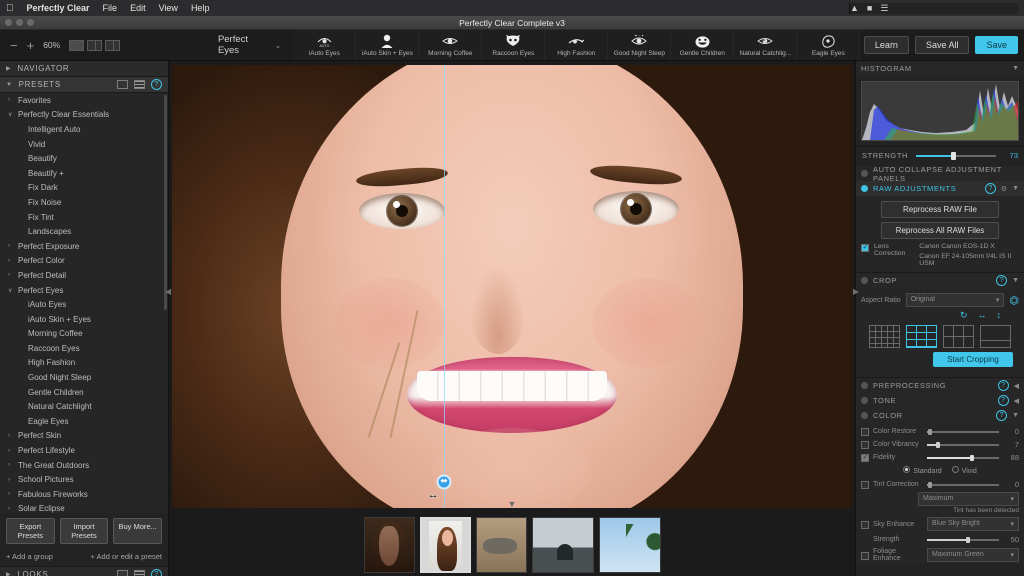  Describe the element at coordinates (14, 45) in the screenshot. I see `zoom-out-button: −` at that location.